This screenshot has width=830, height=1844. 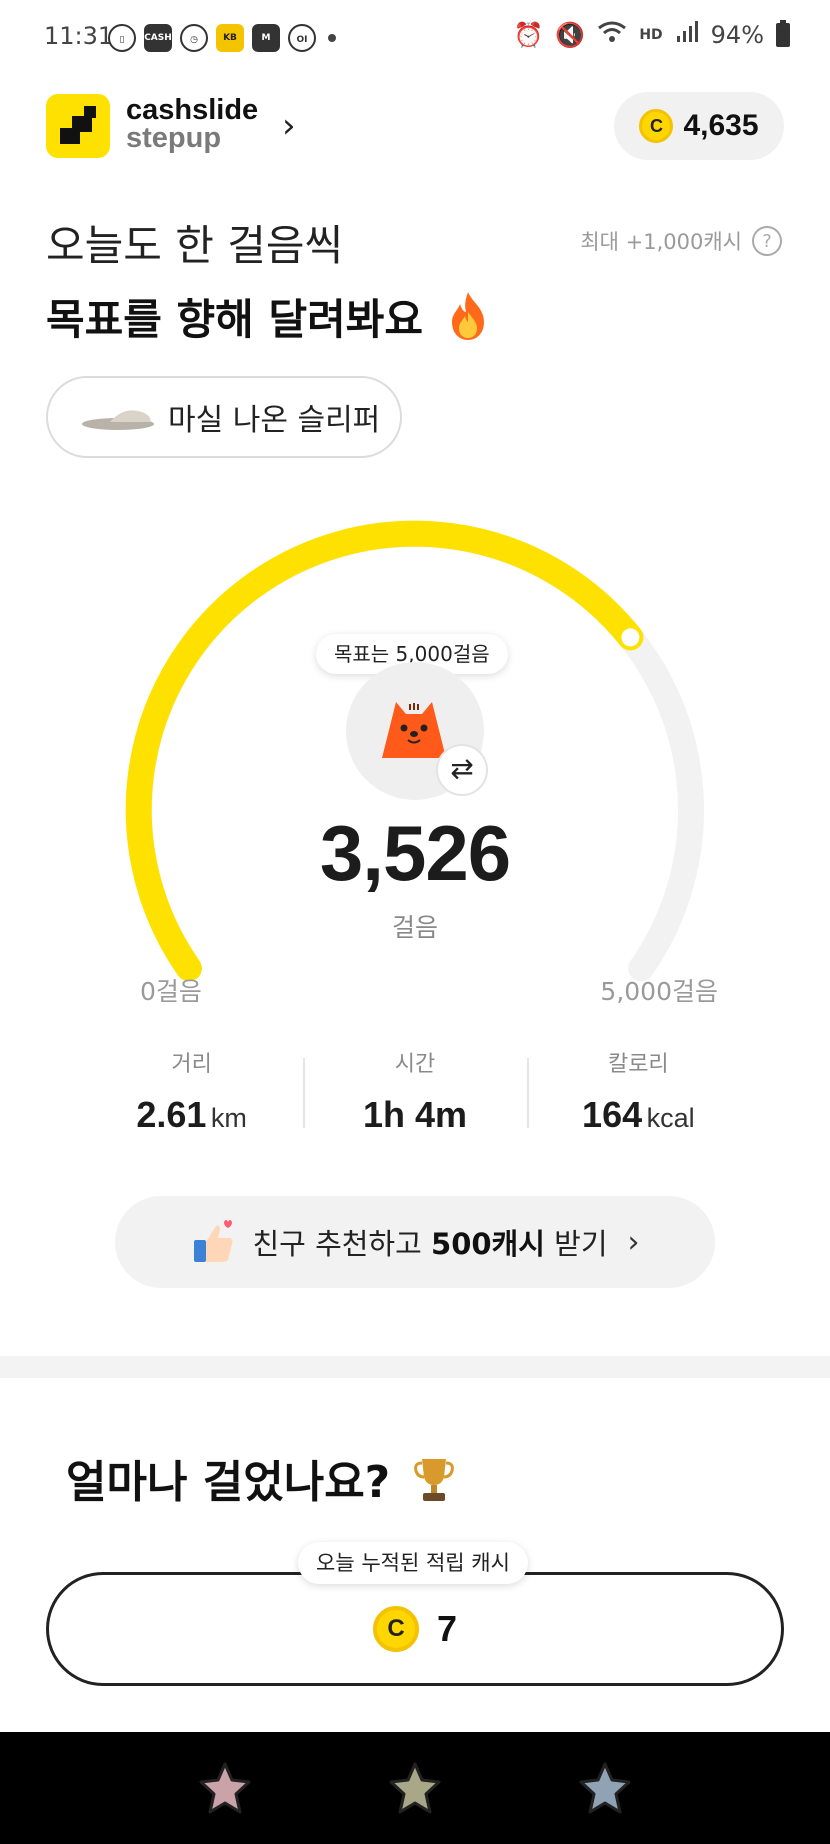 I want to click on brand-name: cashslide stepup, so click(x=192, y=124).